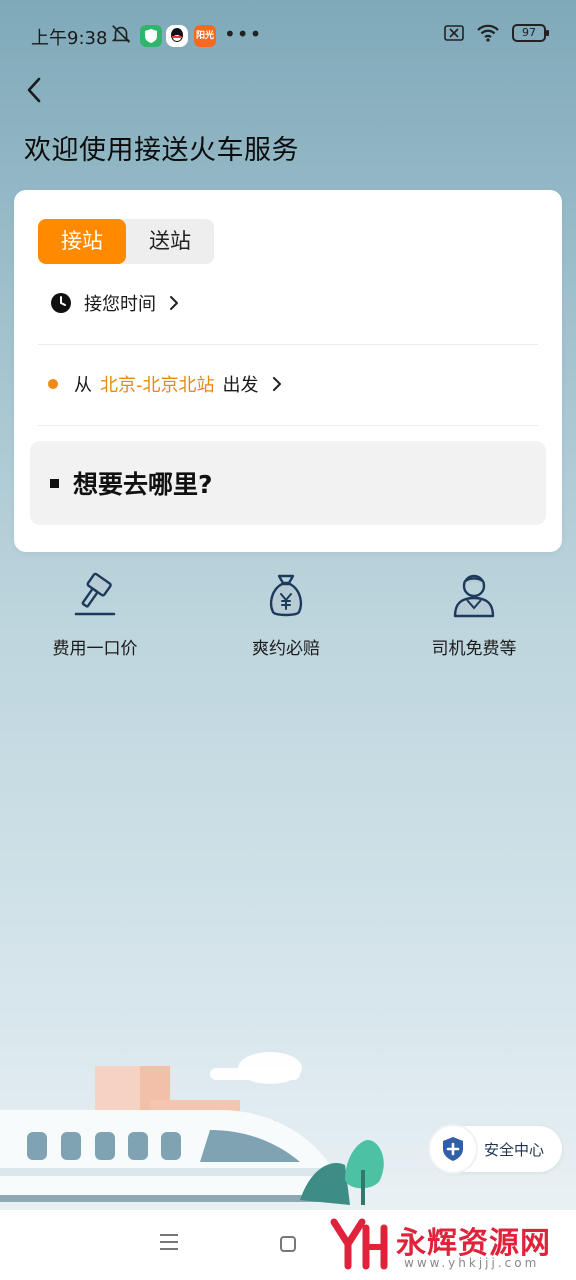  Describe the element at coordinates (488, 33) in the screenshot. I see `wifi-icon` at that location.